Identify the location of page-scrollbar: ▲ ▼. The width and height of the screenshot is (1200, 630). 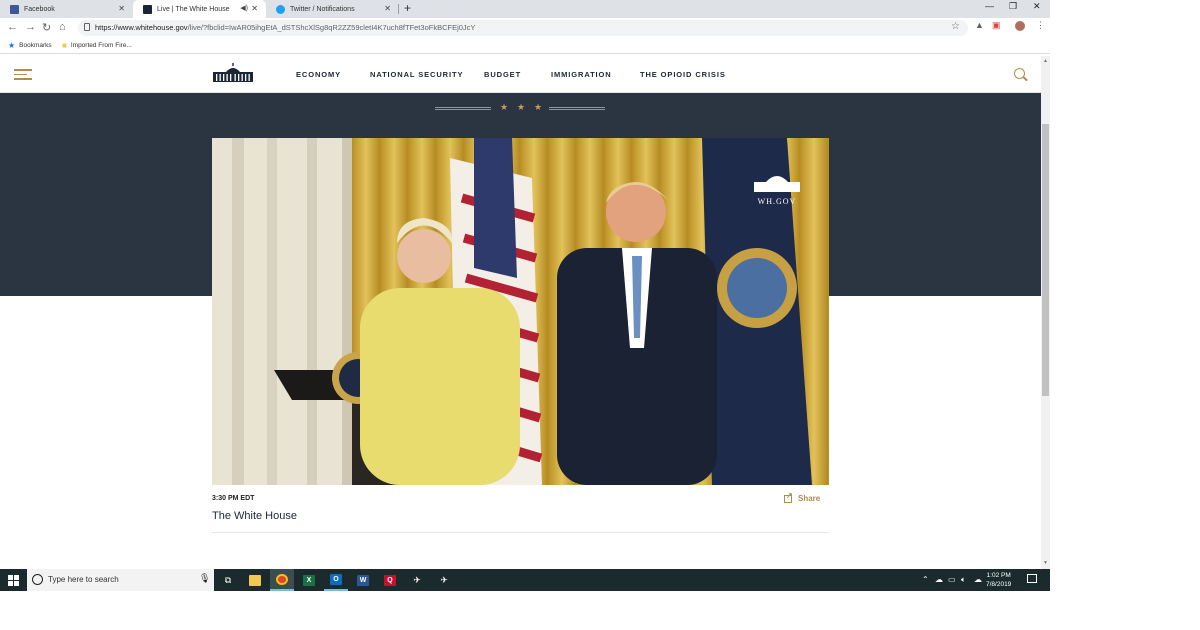
(1045, 312).